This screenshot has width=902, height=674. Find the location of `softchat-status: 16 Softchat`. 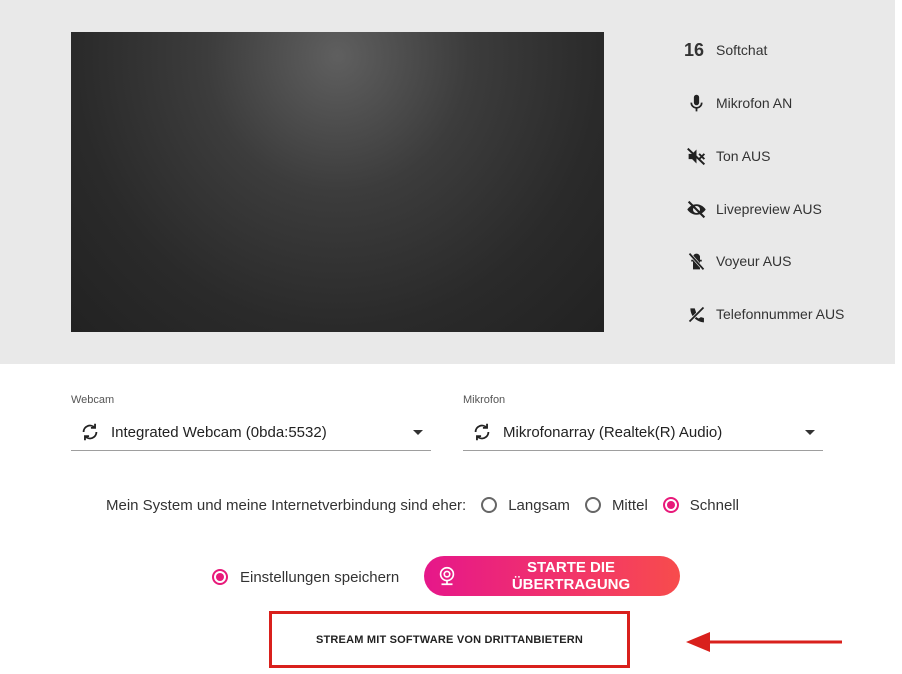

softchat-status: 16 Softchat is located at coordinates (725, 50).